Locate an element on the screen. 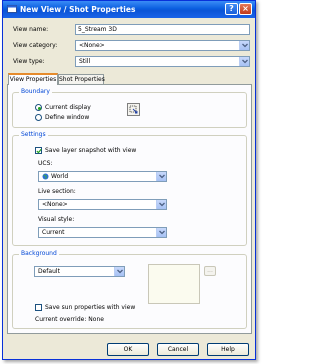 The width and height of the screenshot is (320, 364). visual-style-value: Current is located at coordinates (53, 232).